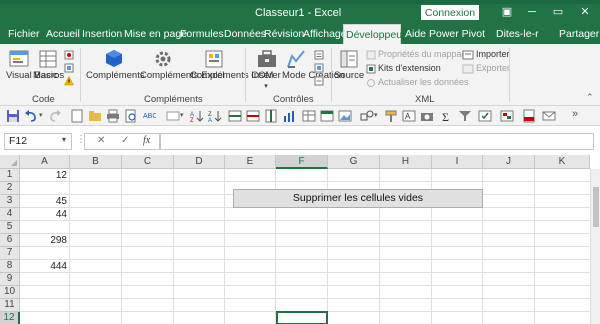  Describe the element at coordinates (313, 76) in the screenshot. I see `mode-creation-button: Mode Création` at that location.